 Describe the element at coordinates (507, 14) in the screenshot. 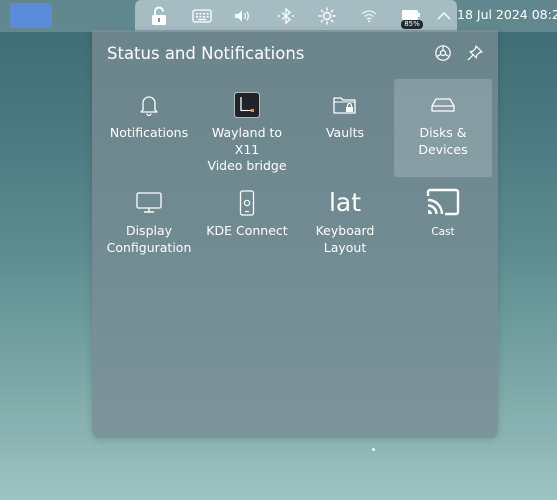

I see `clock: 18 Jul 2024 08:26` at that location.